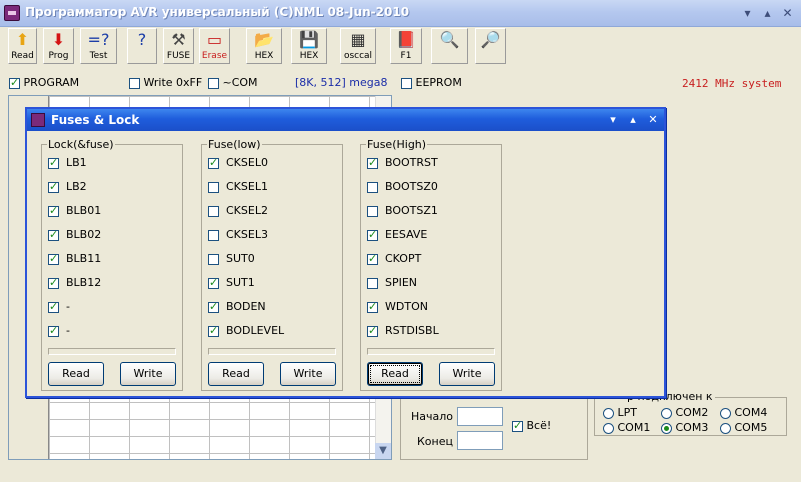 This screenshot has height=482, width=801. What do you see at coordinates (626, 427) in the screenshot?
I see `port-option-com1: COM1` at bounding box center [626, 427].